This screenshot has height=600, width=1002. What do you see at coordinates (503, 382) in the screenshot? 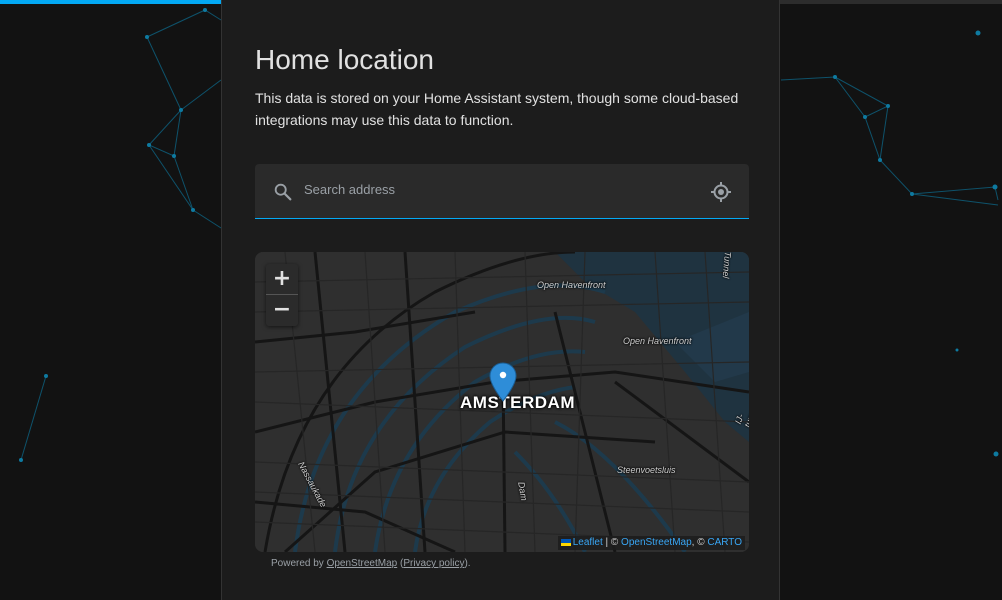
I see `location-pin-icon` at bounding box center [503, 382].